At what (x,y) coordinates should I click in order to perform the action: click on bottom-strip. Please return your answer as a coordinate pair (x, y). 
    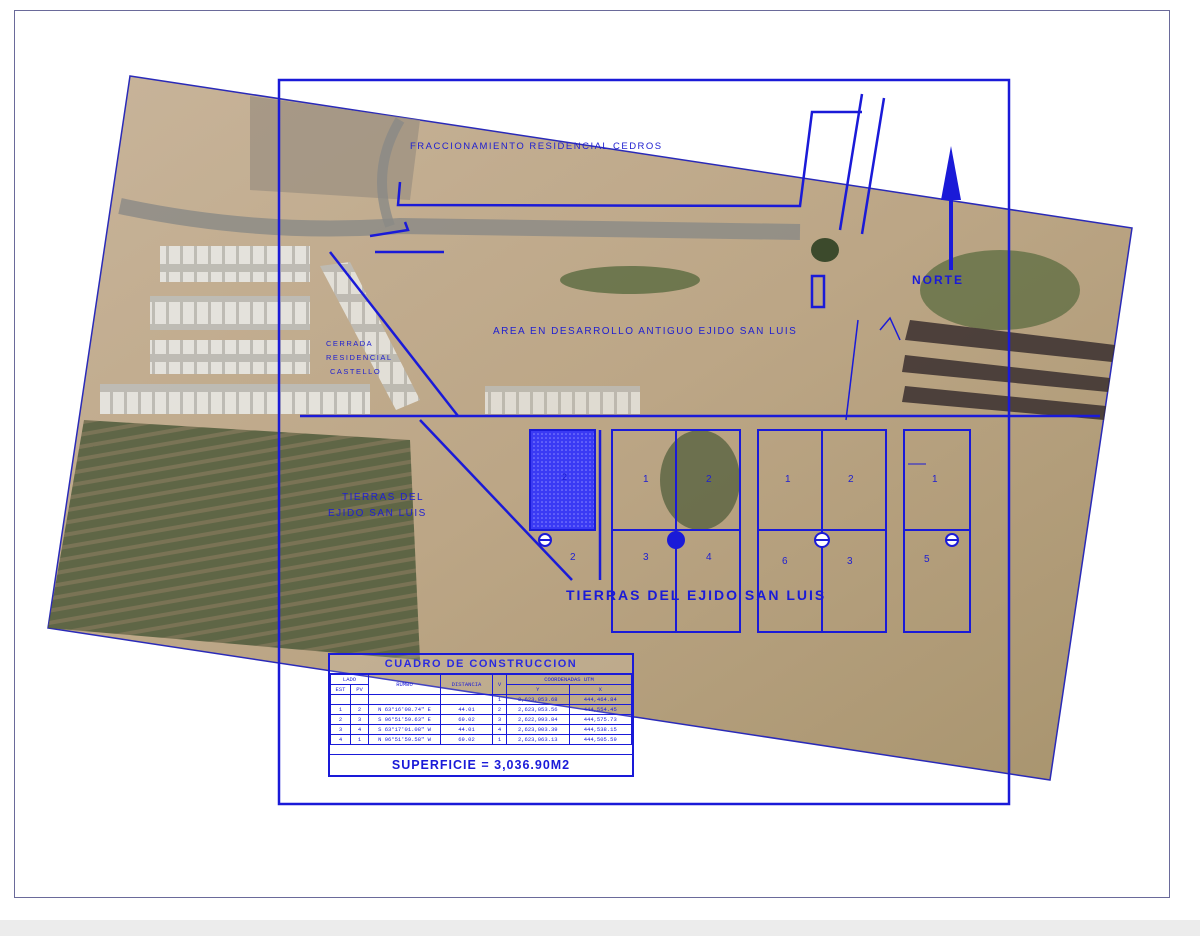
    Looking at the image, I should click on (600, 928).